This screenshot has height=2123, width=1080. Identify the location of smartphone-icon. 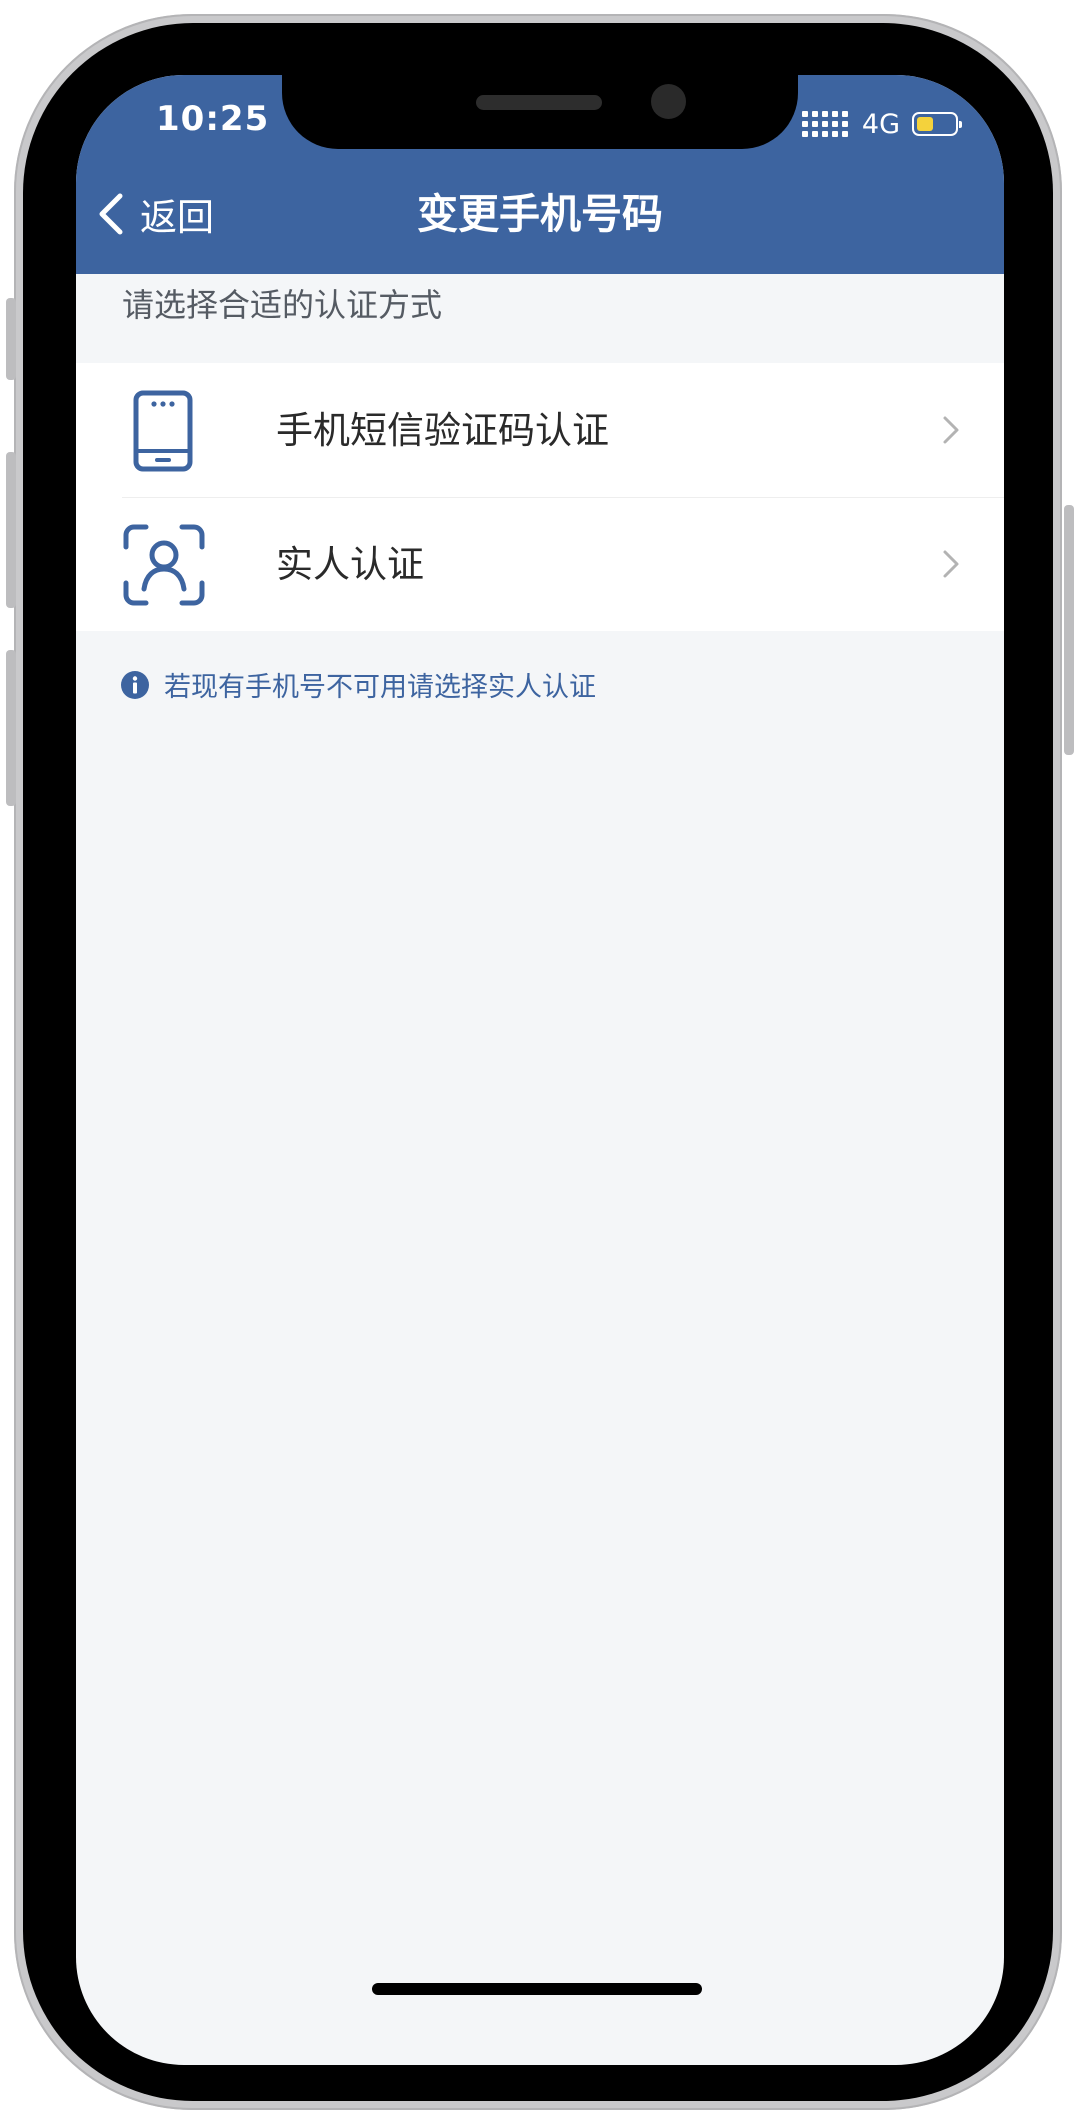
(163, 431).